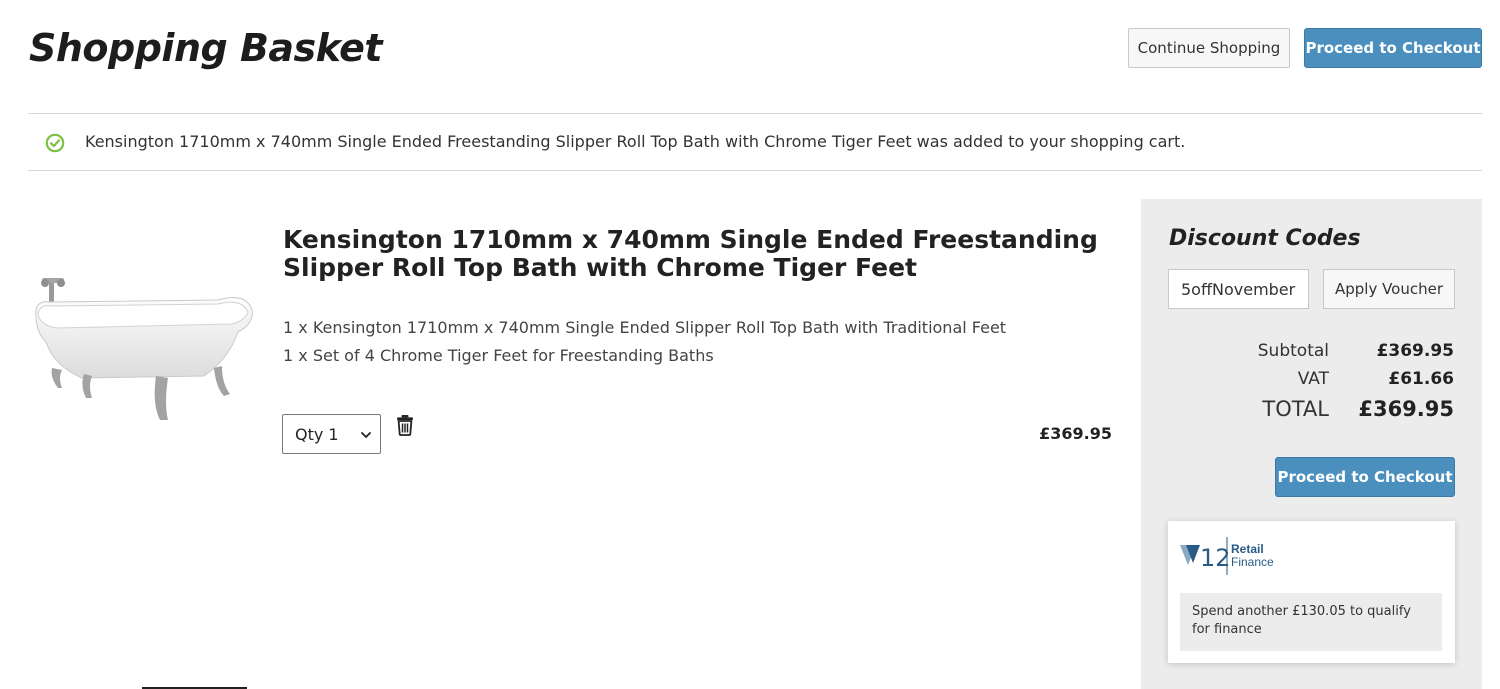 The width and height of the screenshot is (1500, 689). What do you see at coordinates (144, 349) in the screenshot?
I see `bath-illustration` at bounding box center [144, 349].